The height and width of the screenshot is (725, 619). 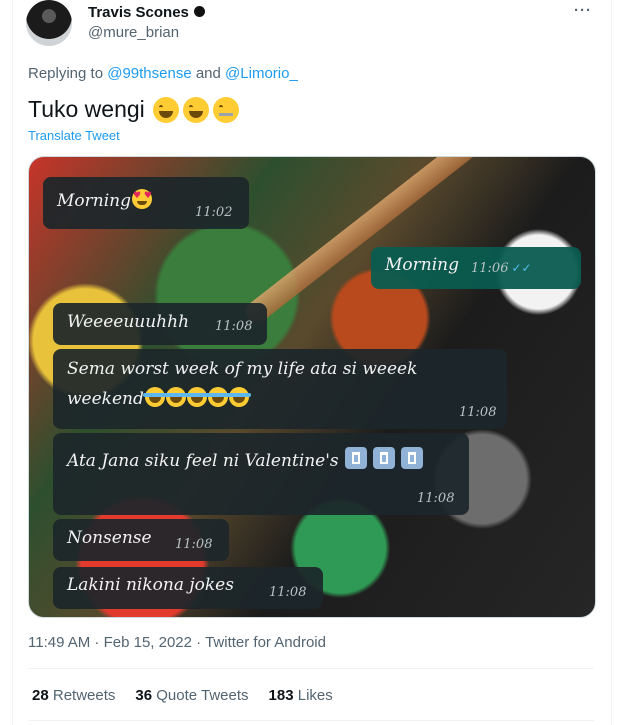 I want to click on likes-count: 183, so click(x=281, y=695).